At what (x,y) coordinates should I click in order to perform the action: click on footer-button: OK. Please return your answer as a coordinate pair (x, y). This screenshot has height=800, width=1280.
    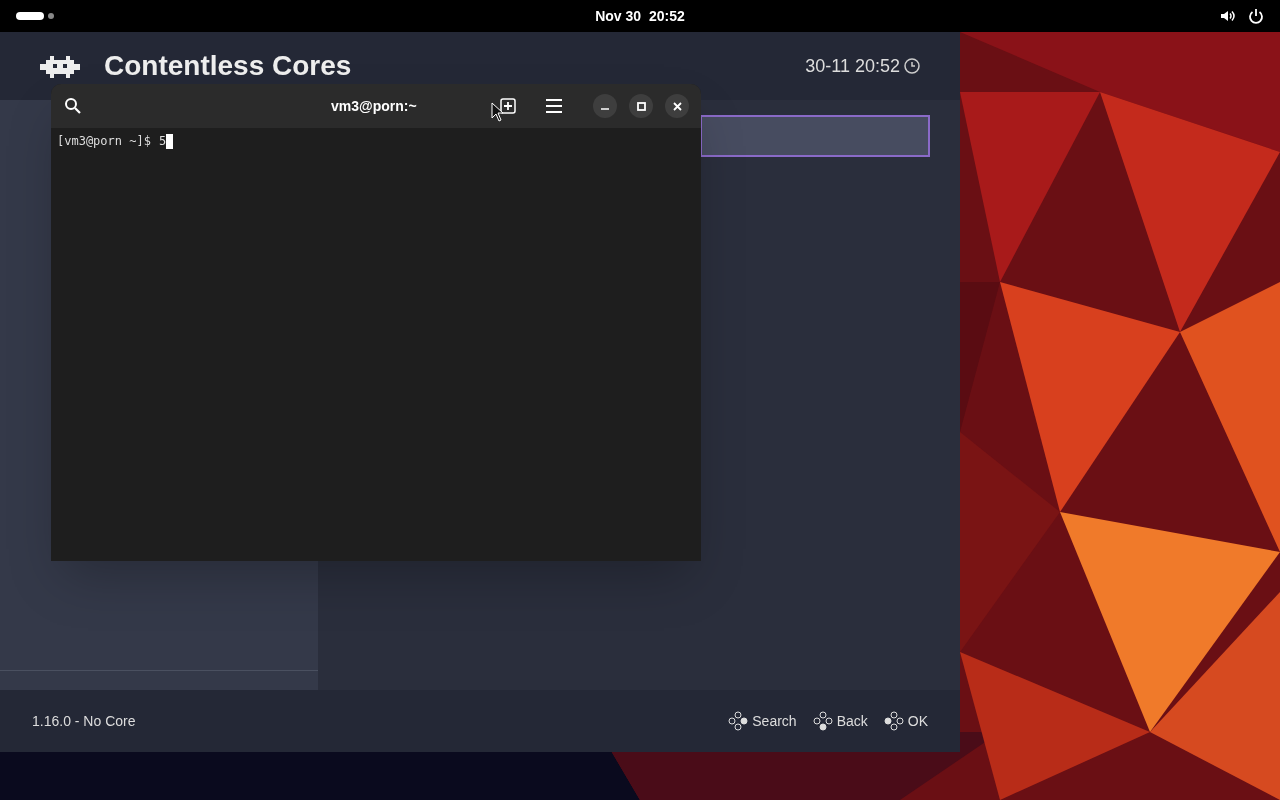
    Looking at the image, I should click on (905, 721).